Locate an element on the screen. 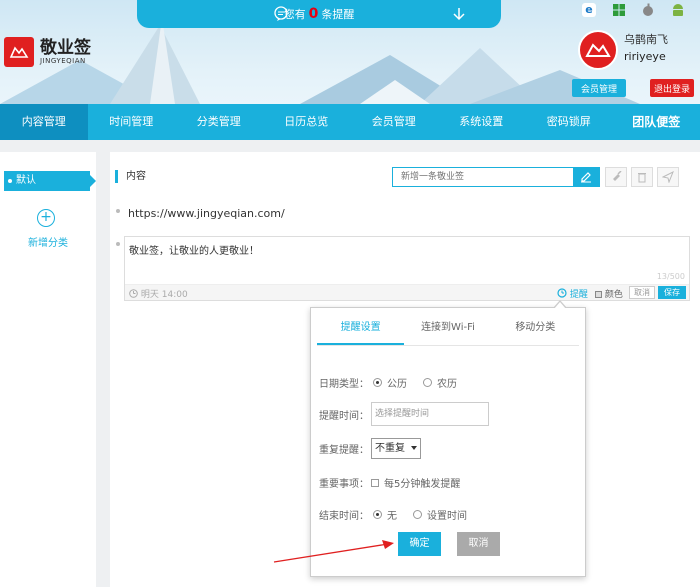 This screenshot has width=700, height=587. send-icon is located at coordinates (668, 177).